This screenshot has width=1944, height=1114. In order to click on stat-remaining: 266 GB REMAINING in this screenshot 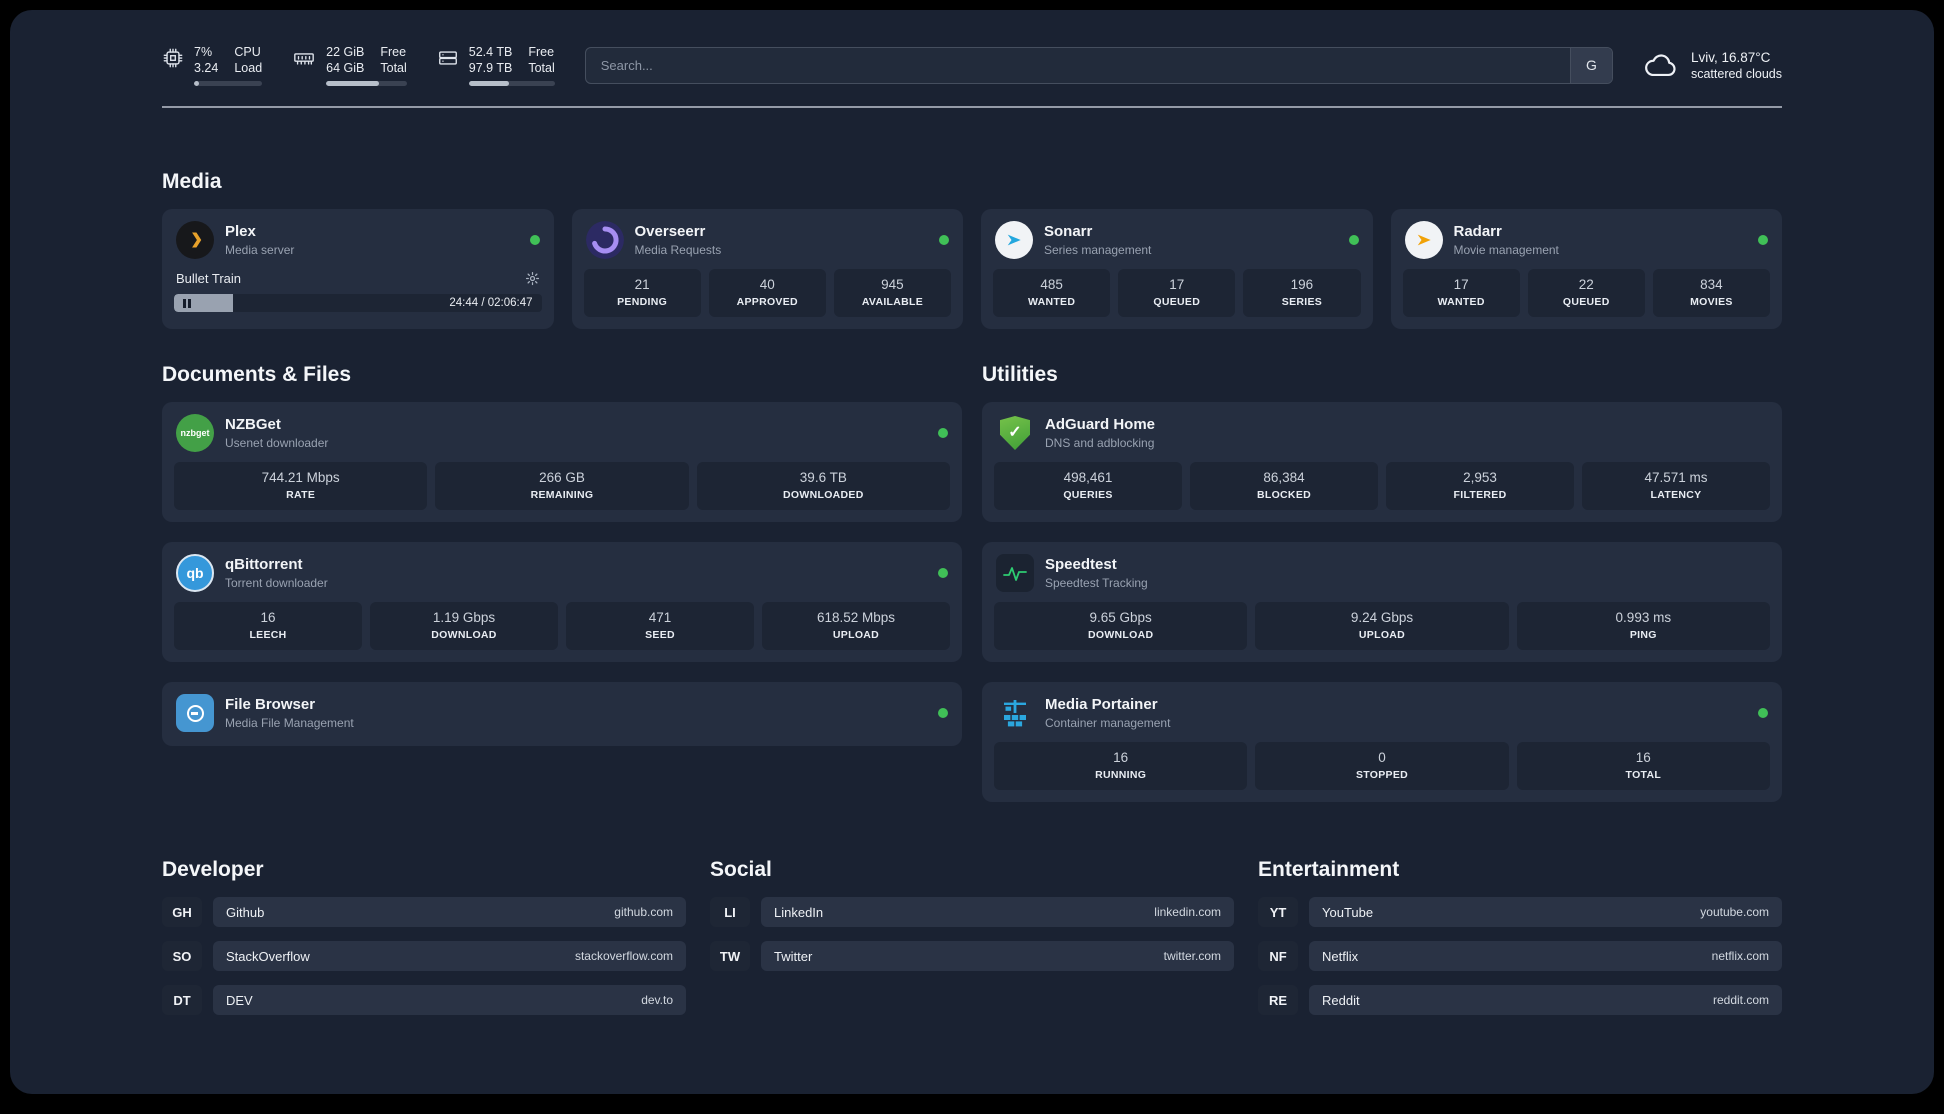, I will do `click(562, 486)`.